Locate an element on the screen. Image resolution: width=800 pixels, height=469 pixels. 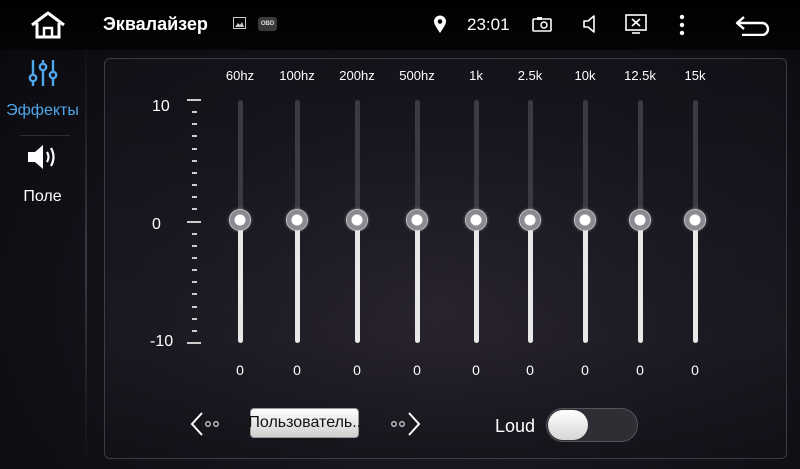
sidebar-item-label: Эффекты is located at coordinates (42, 110).